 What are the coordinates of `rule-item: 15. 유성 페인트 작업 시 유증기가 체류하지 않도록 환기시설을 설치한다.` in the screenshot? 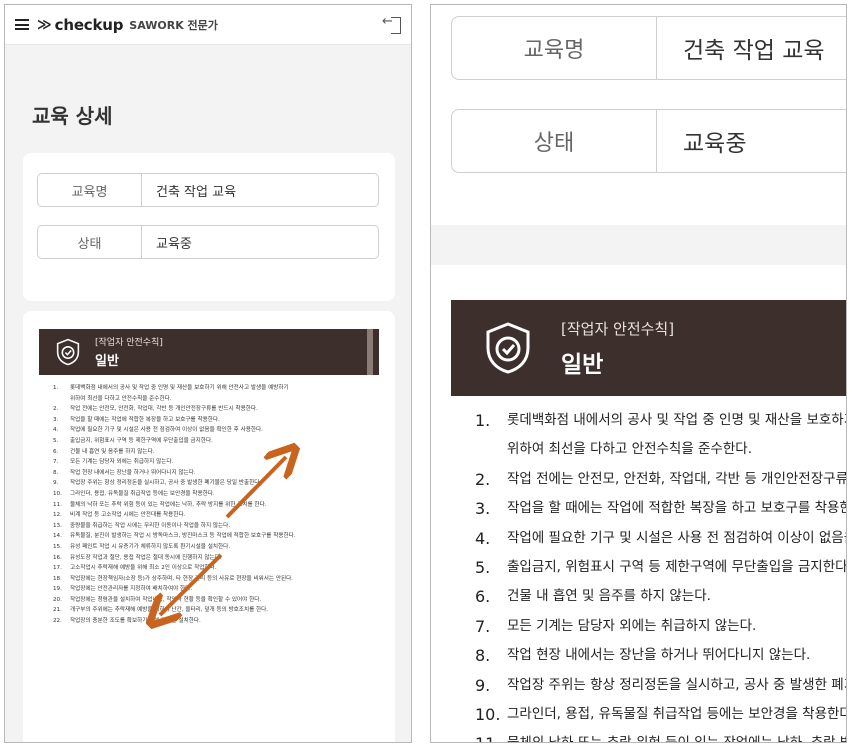 It's located at (218, 547).